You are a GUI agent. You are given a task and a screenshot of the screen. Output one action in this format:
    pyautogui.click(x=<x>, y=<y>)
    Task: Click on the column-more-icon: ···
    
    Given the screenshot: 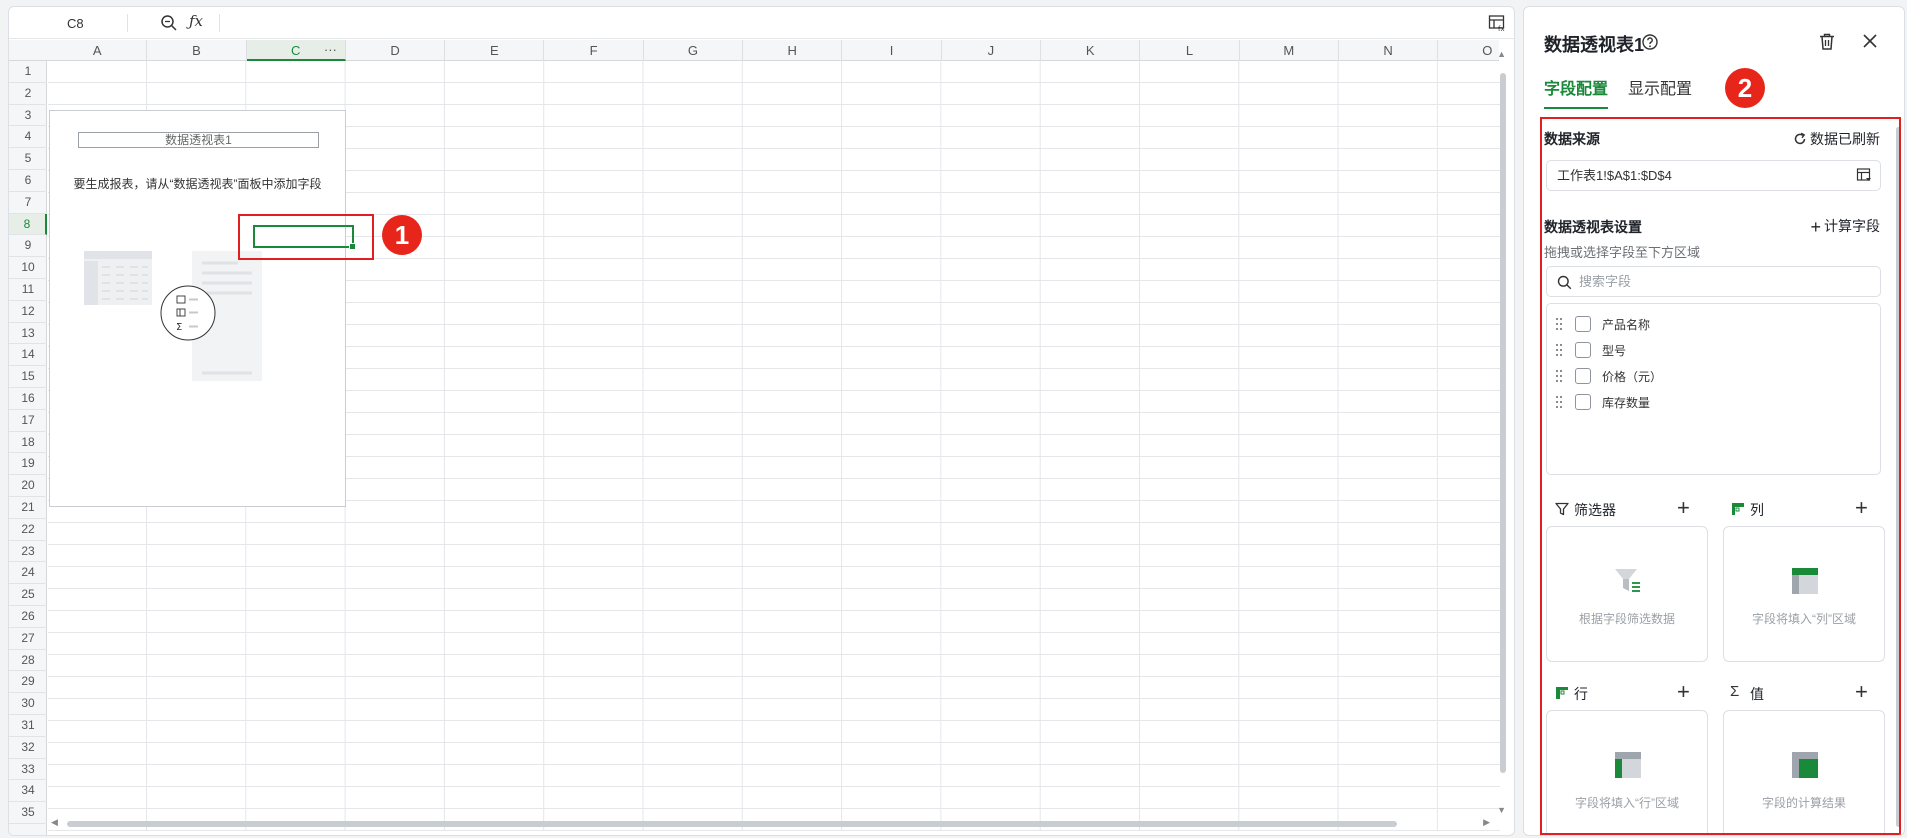 What is the action you would take?
    pyautogui.click(x=330, y=50)
    